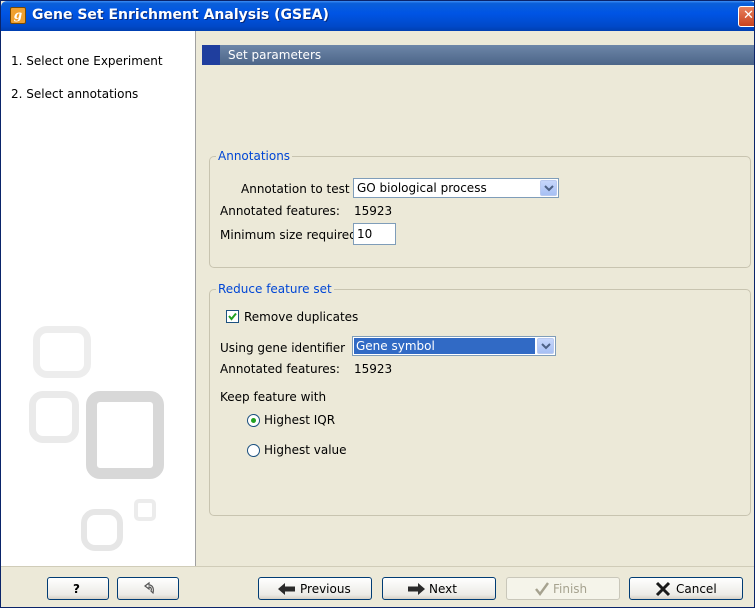  What do you see at coordinates (301, 317) in the screenshot?
I see `remove-duplicates-label: Remove duplicates` at bounding box center [301, 317].